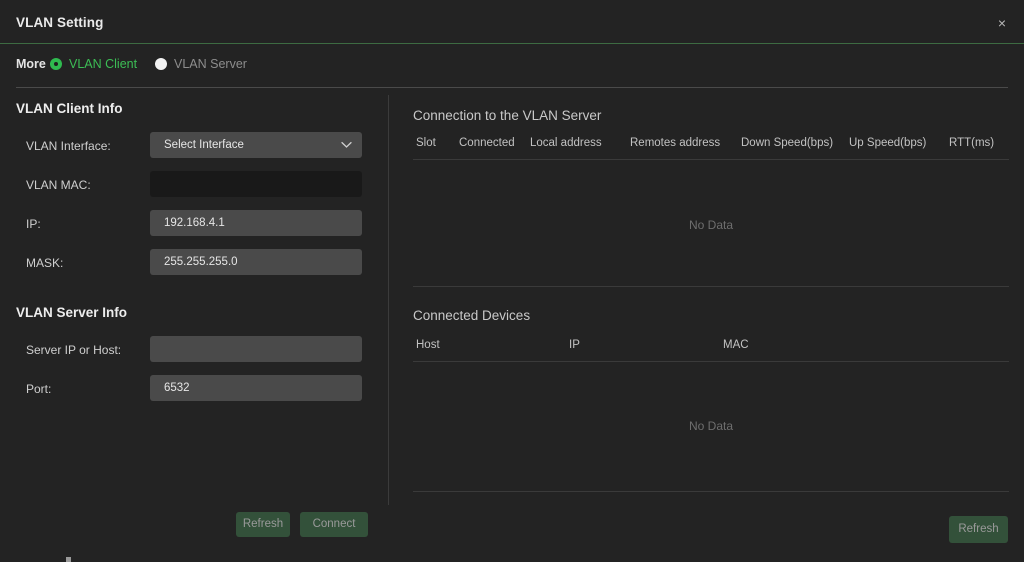 This screenshot has height=562, width=1024. Describe the element at coordinates (58, 185) in the screenshot. I see `vlan-mac-label: VLAN MAC:` at that location.